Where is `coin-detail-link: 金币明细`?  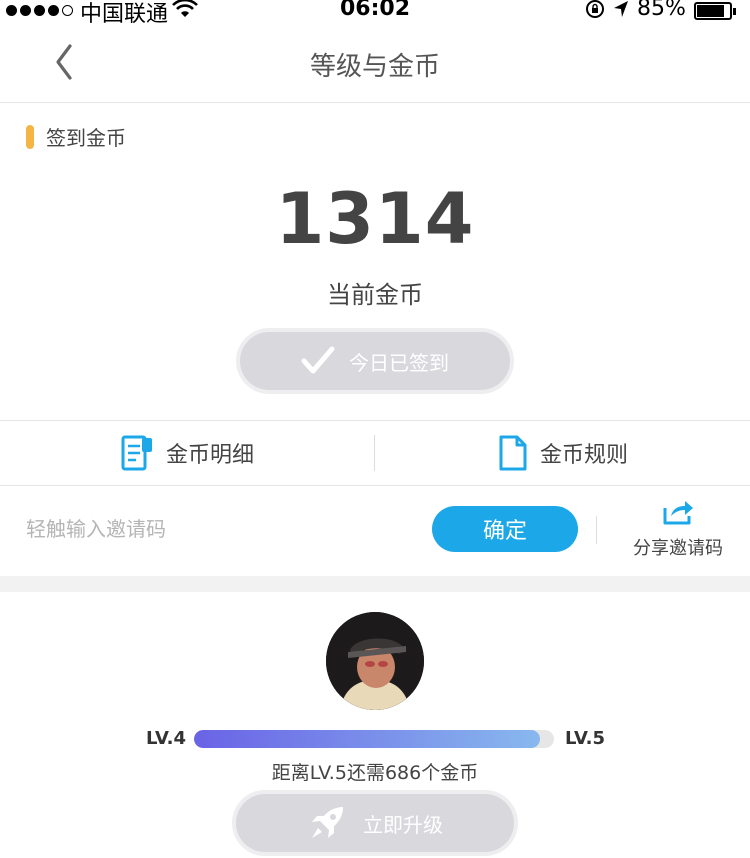 coin-detail-link: 金币明细 is located at coordinates (187, 453).